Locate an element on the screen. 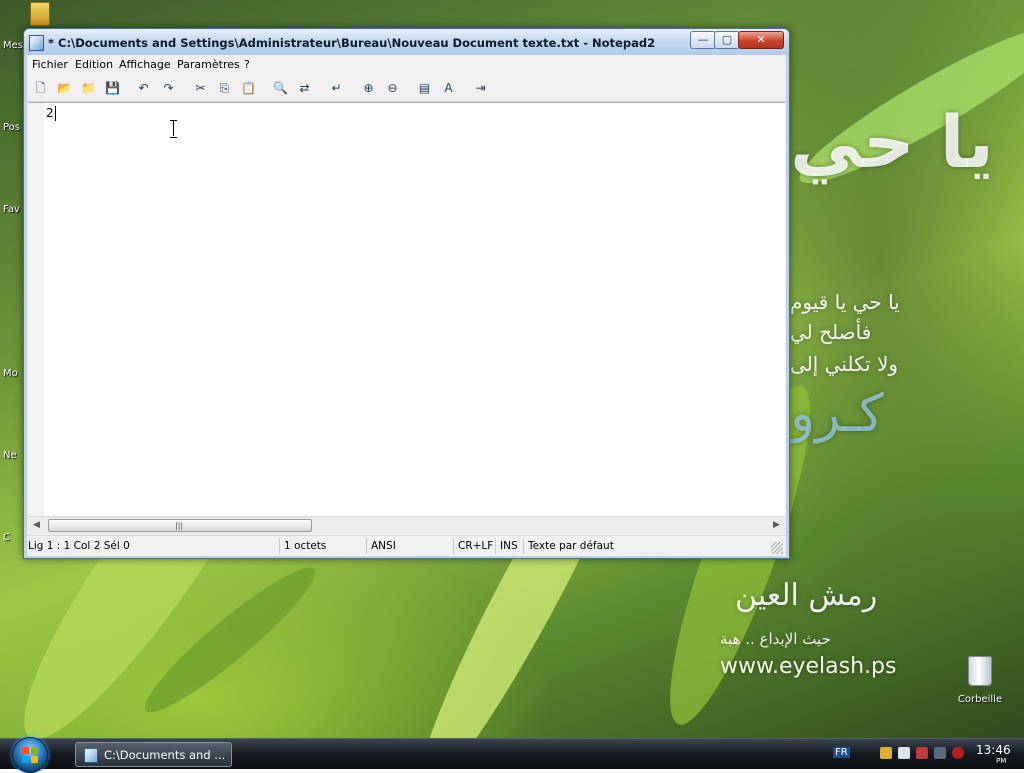  status-scheme: Texte par défaut is located at coordinates (571, 546).